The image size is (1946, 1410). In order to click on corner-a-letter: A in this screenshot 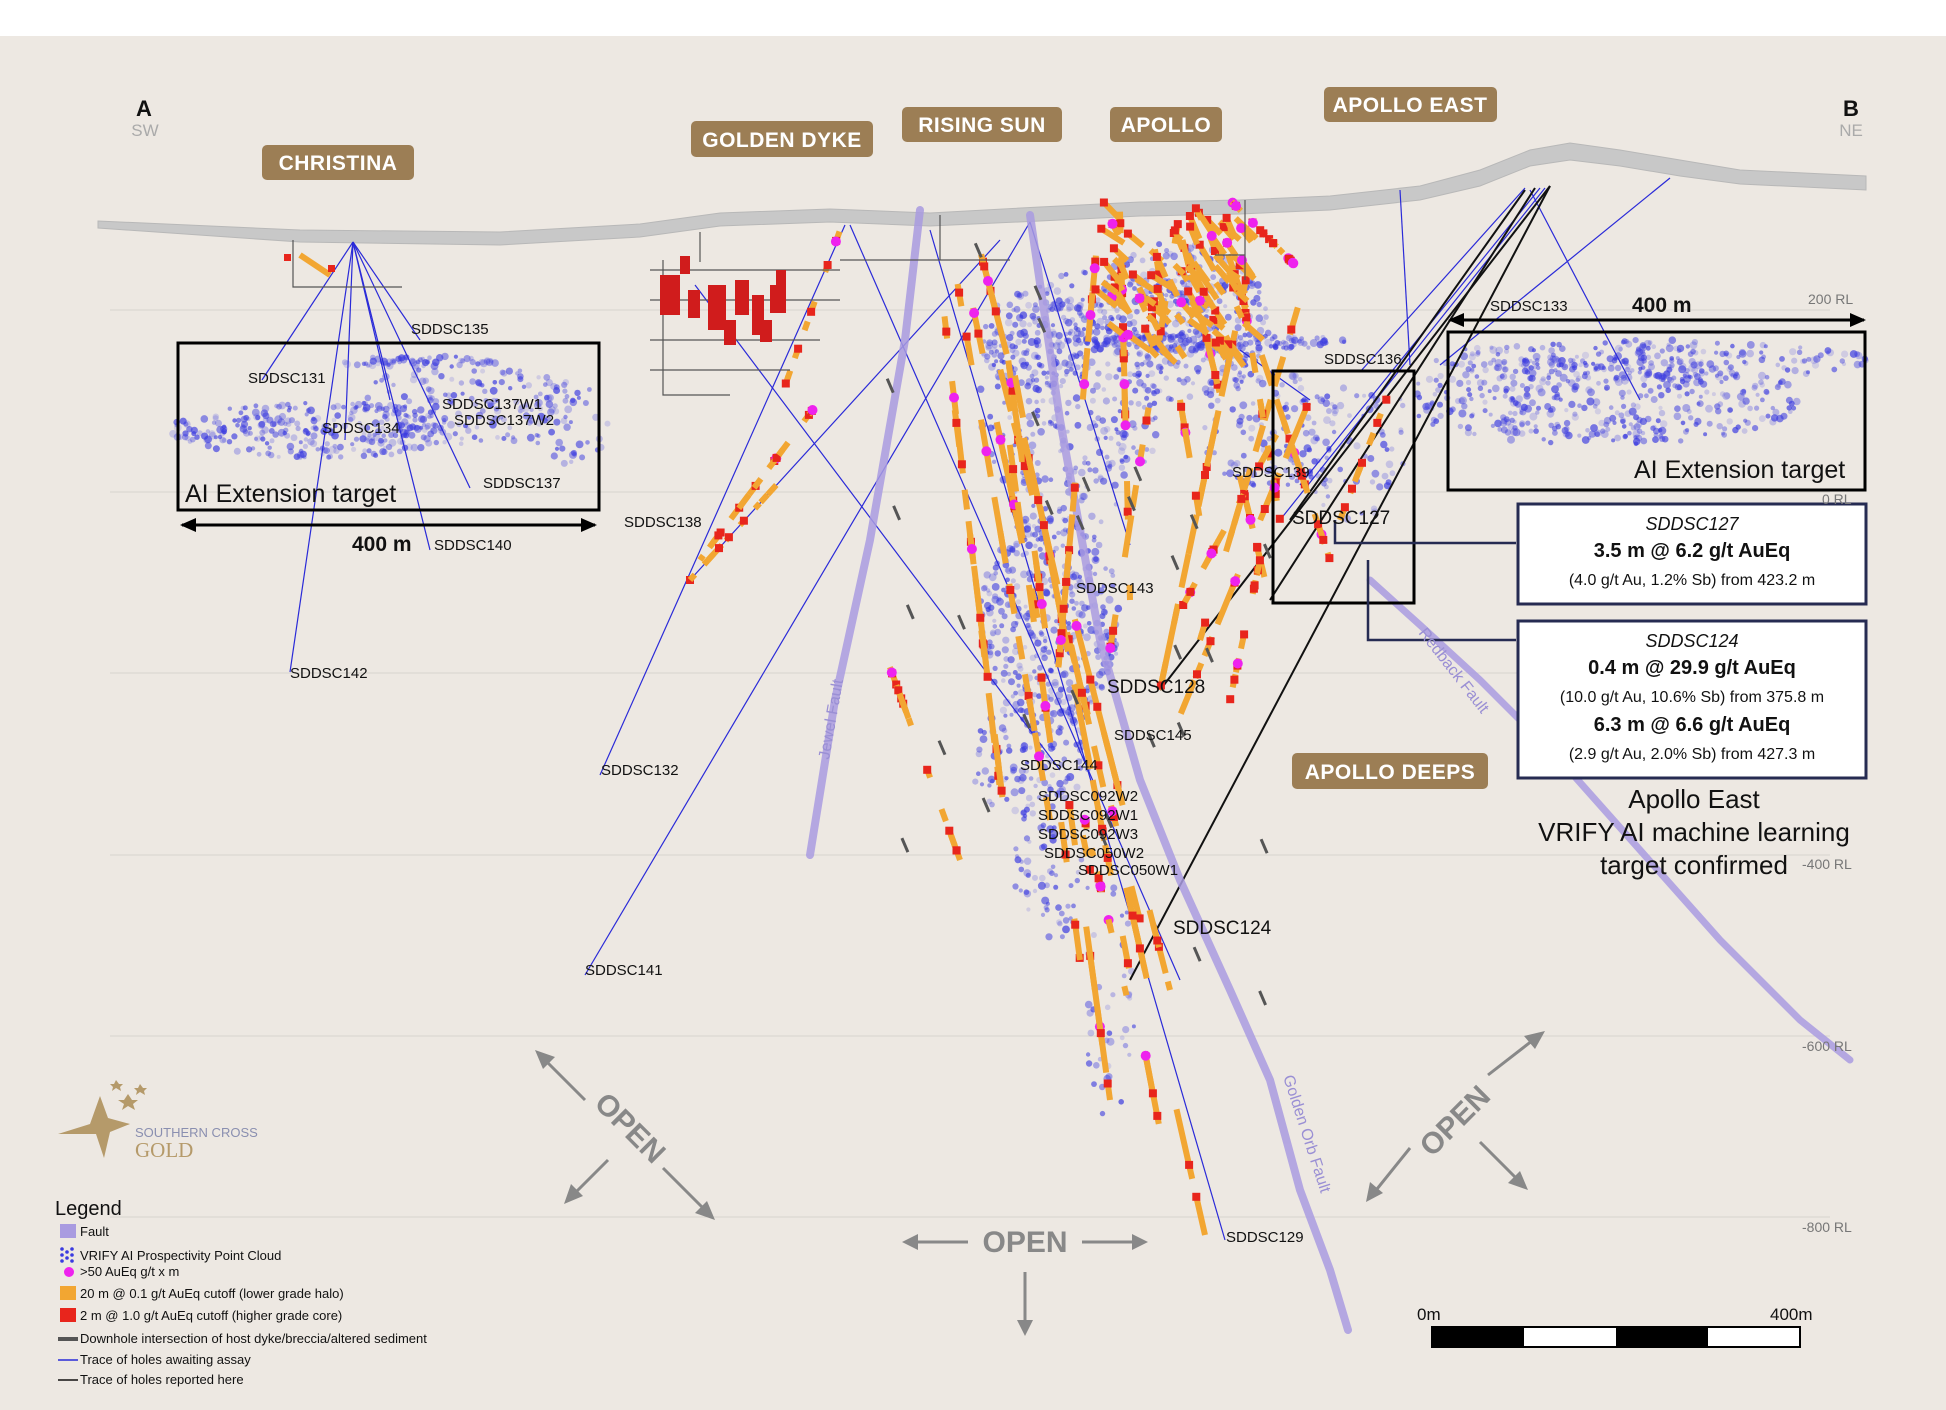, I will do `click(144, 108)`.